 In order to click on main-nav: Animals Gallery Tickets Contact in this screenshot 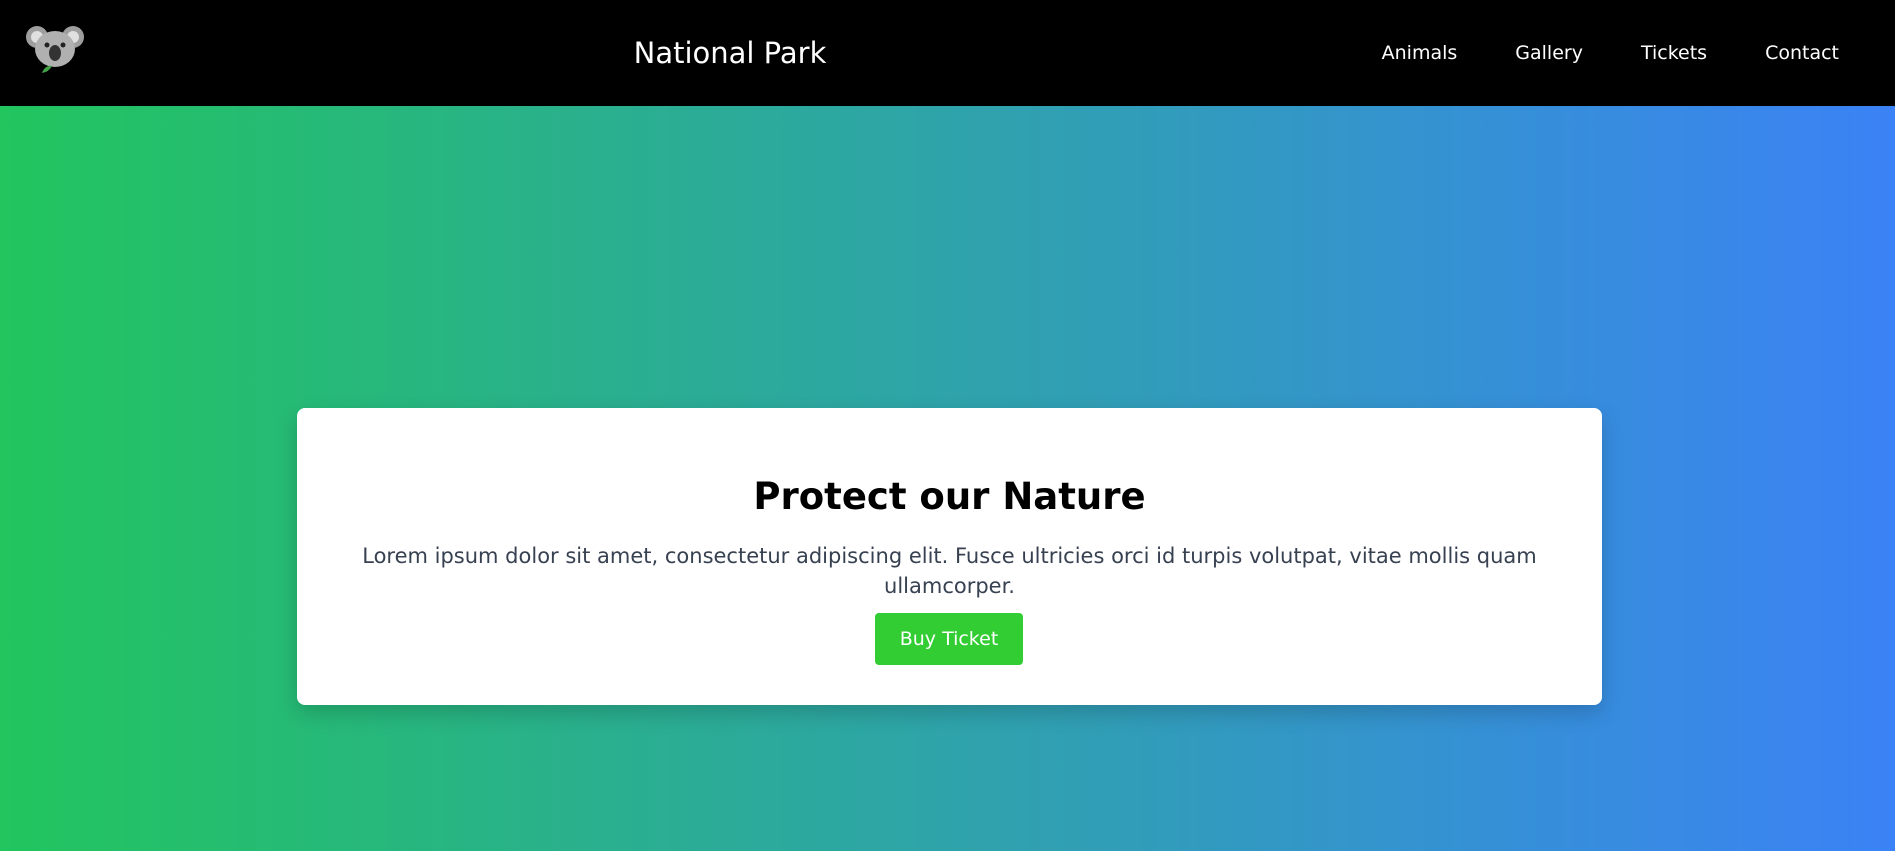, I will do `click(1581, 53)`.